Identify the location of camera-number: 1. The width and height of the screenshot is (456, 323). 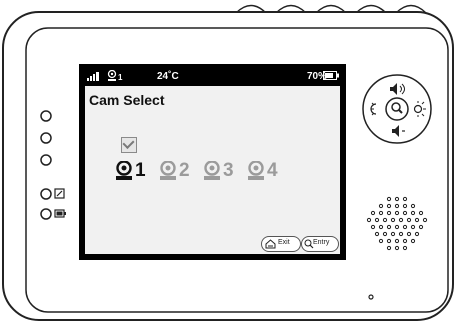
(140, 170).